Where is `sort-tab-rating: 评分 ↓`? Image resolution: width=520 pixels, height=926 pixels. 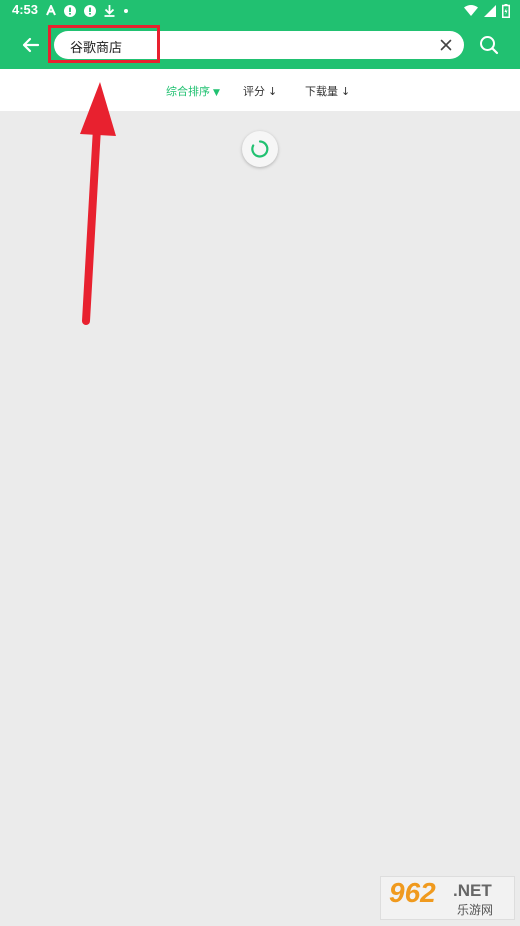
sort-tab-rating: 评分 ↓ is located at coordinates (260, 91).